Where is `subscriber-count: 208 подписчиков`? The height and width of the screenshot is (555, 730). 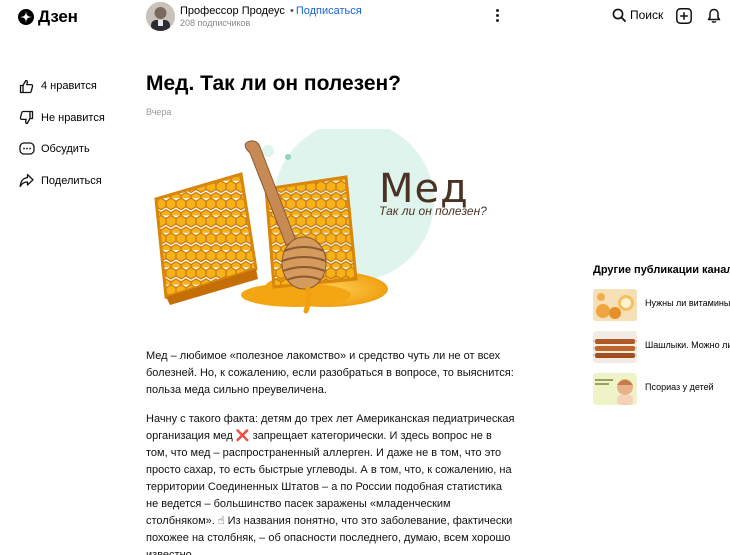 subscriber-count: 208 подписчиков is located at coordinates (215, 23).